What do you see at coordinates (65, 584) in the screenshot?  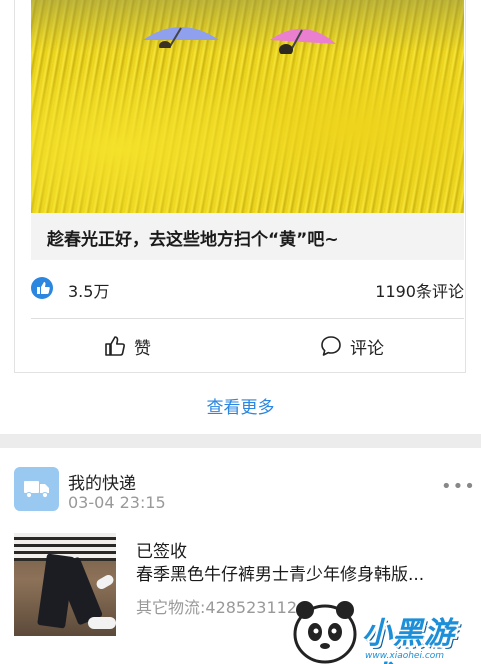 I see `product-thumbnail` at bounding box center [65, 584].